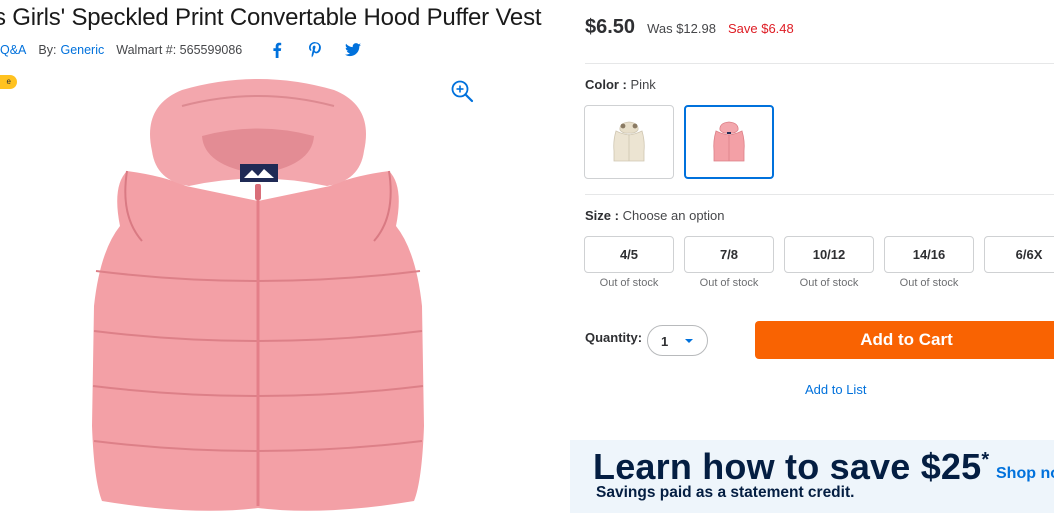 The image size is (1054, 513). Describe the element at coordinates (353, 50) in the screenshot. I see `twitter-icon` at that location.